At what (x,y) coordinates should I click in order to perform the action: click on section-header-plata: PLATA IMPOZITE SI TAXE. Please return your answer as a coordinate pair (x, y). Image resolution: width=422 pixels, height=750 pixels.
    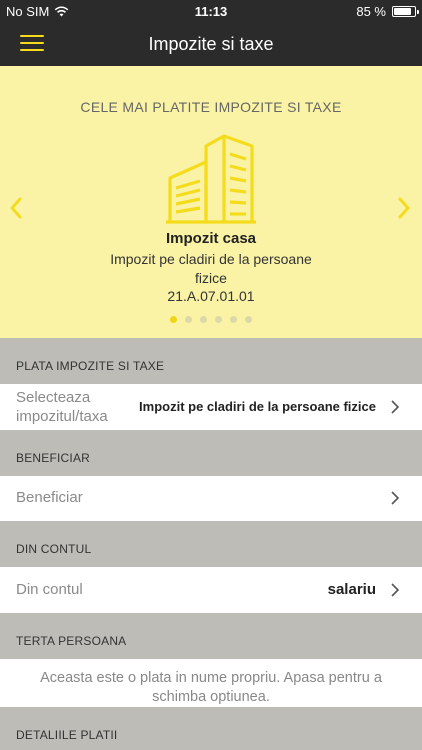
    Looking at the image, I should click on (90, 366).